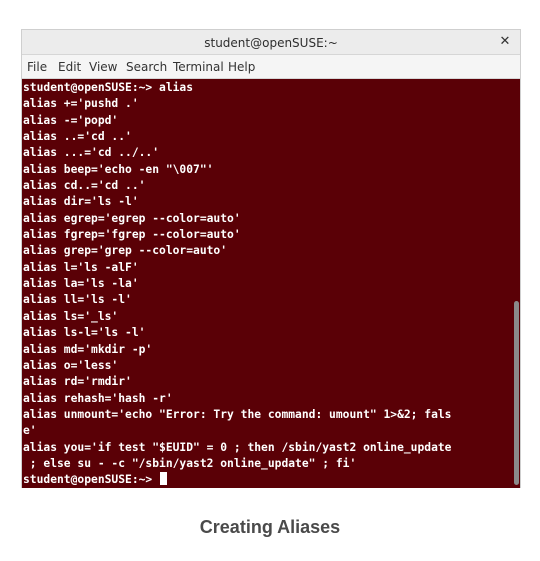  What do you see at coordinates (71, 365) in the screenshot?
I see `terminal-line: alias o='less'` at bounding box center [71, 365].